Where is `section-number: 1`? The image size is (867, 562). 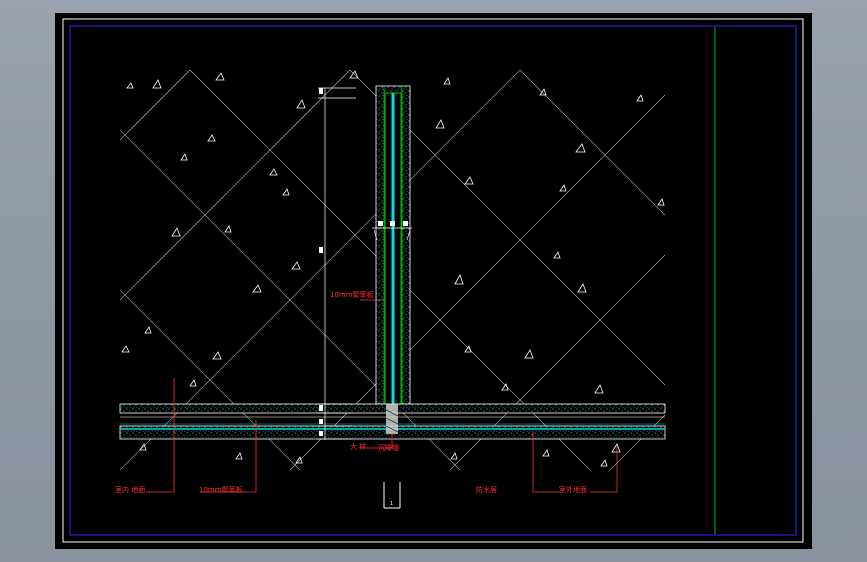
section-number: 1 is located at coordinates (391, 504).